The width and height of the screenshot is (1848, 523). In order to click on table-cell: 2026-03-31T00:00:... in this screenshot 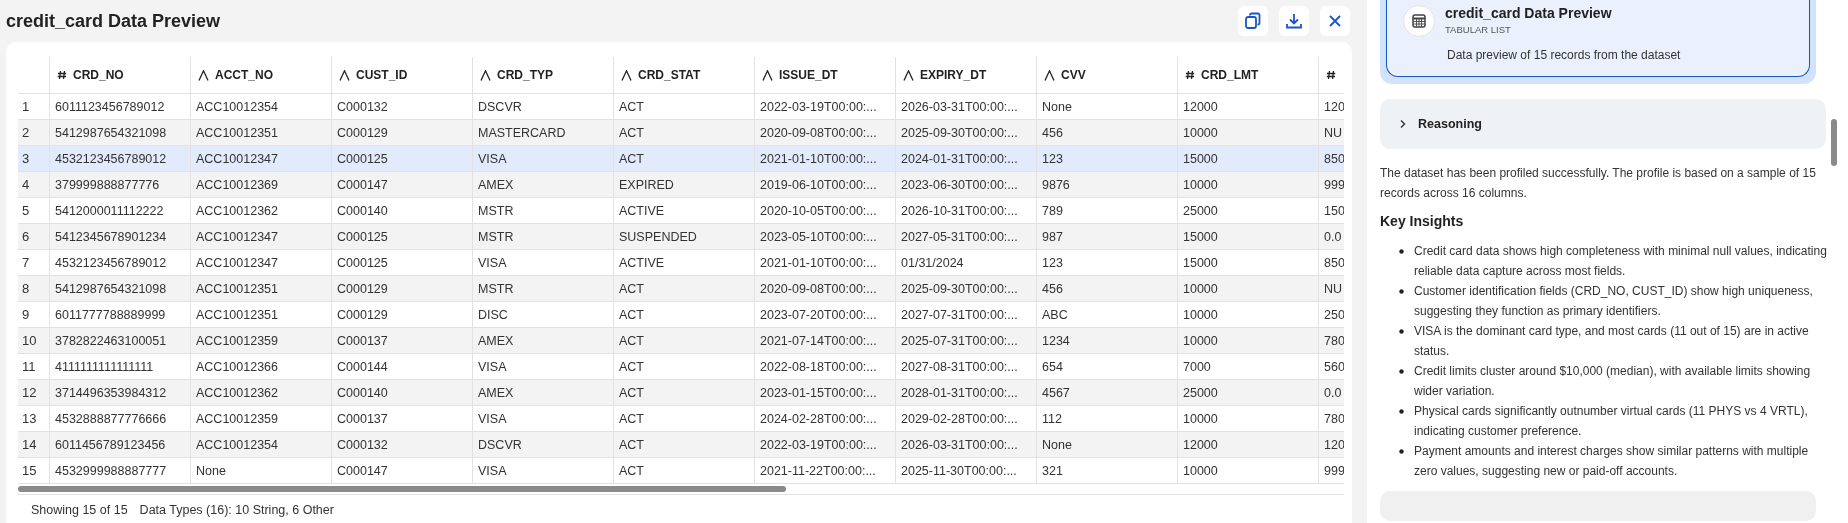, I will do `click(959, 444)`.